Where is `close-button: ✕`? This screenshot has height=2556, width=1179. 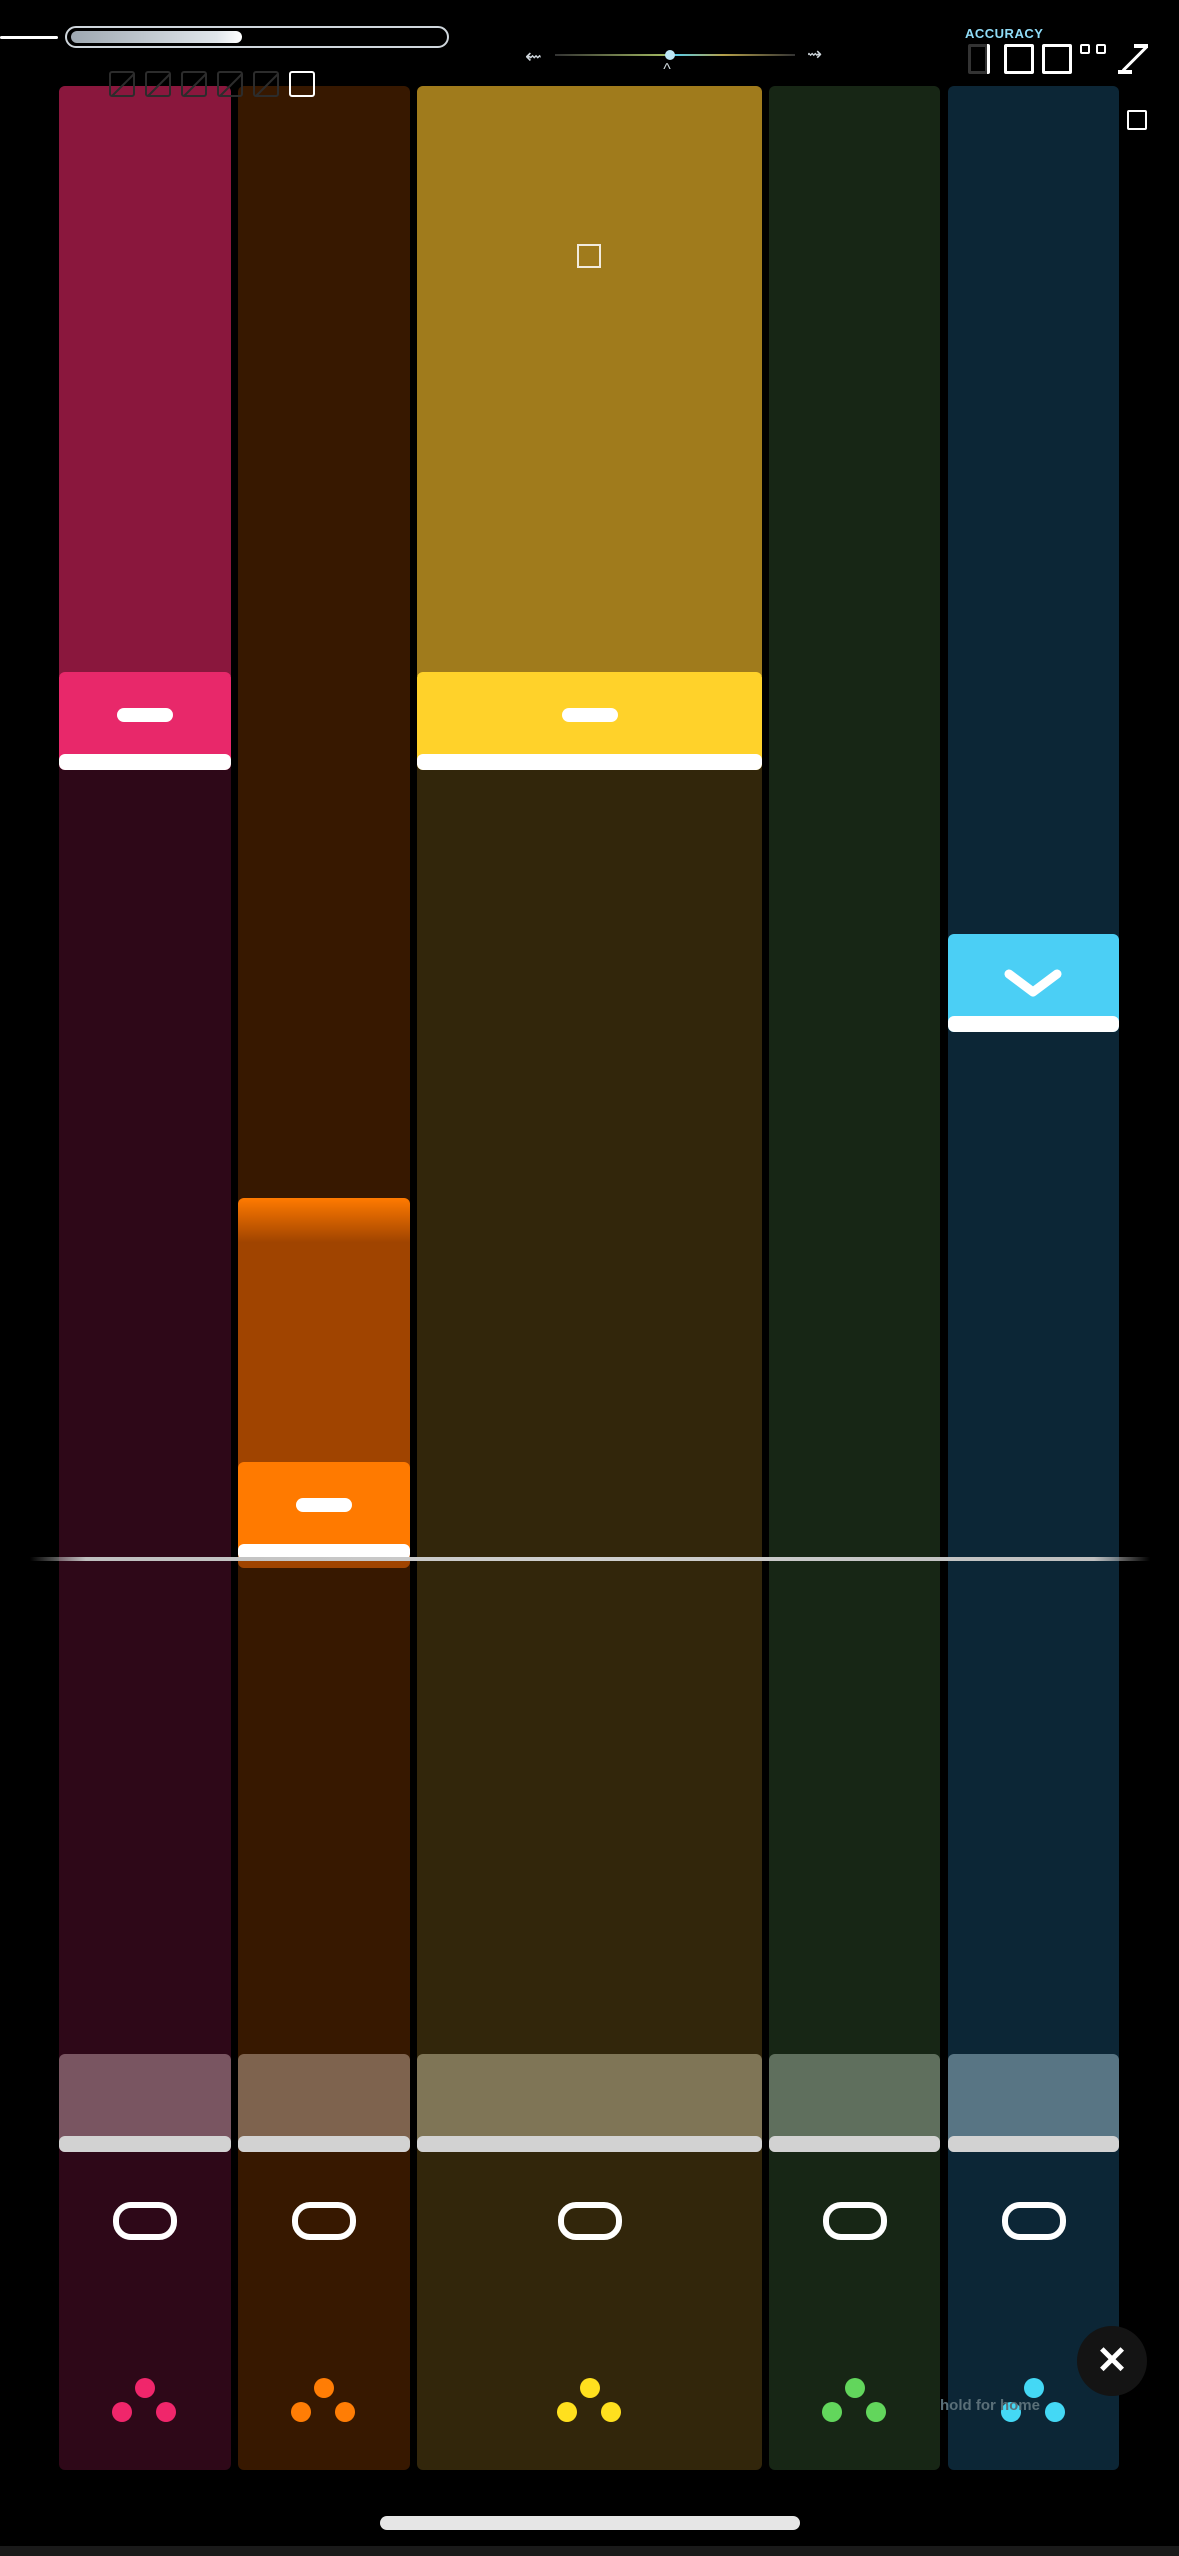
close-button: ✕ is located at coordinates (1112, 2361).